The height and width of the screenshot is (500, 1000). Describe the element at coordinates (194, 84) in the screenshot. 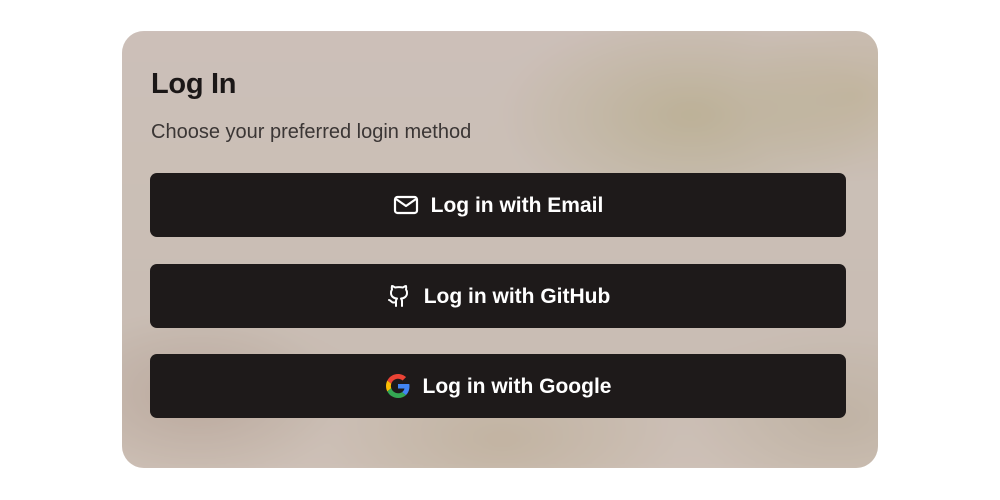

I see `page-title: Log In` at that location.